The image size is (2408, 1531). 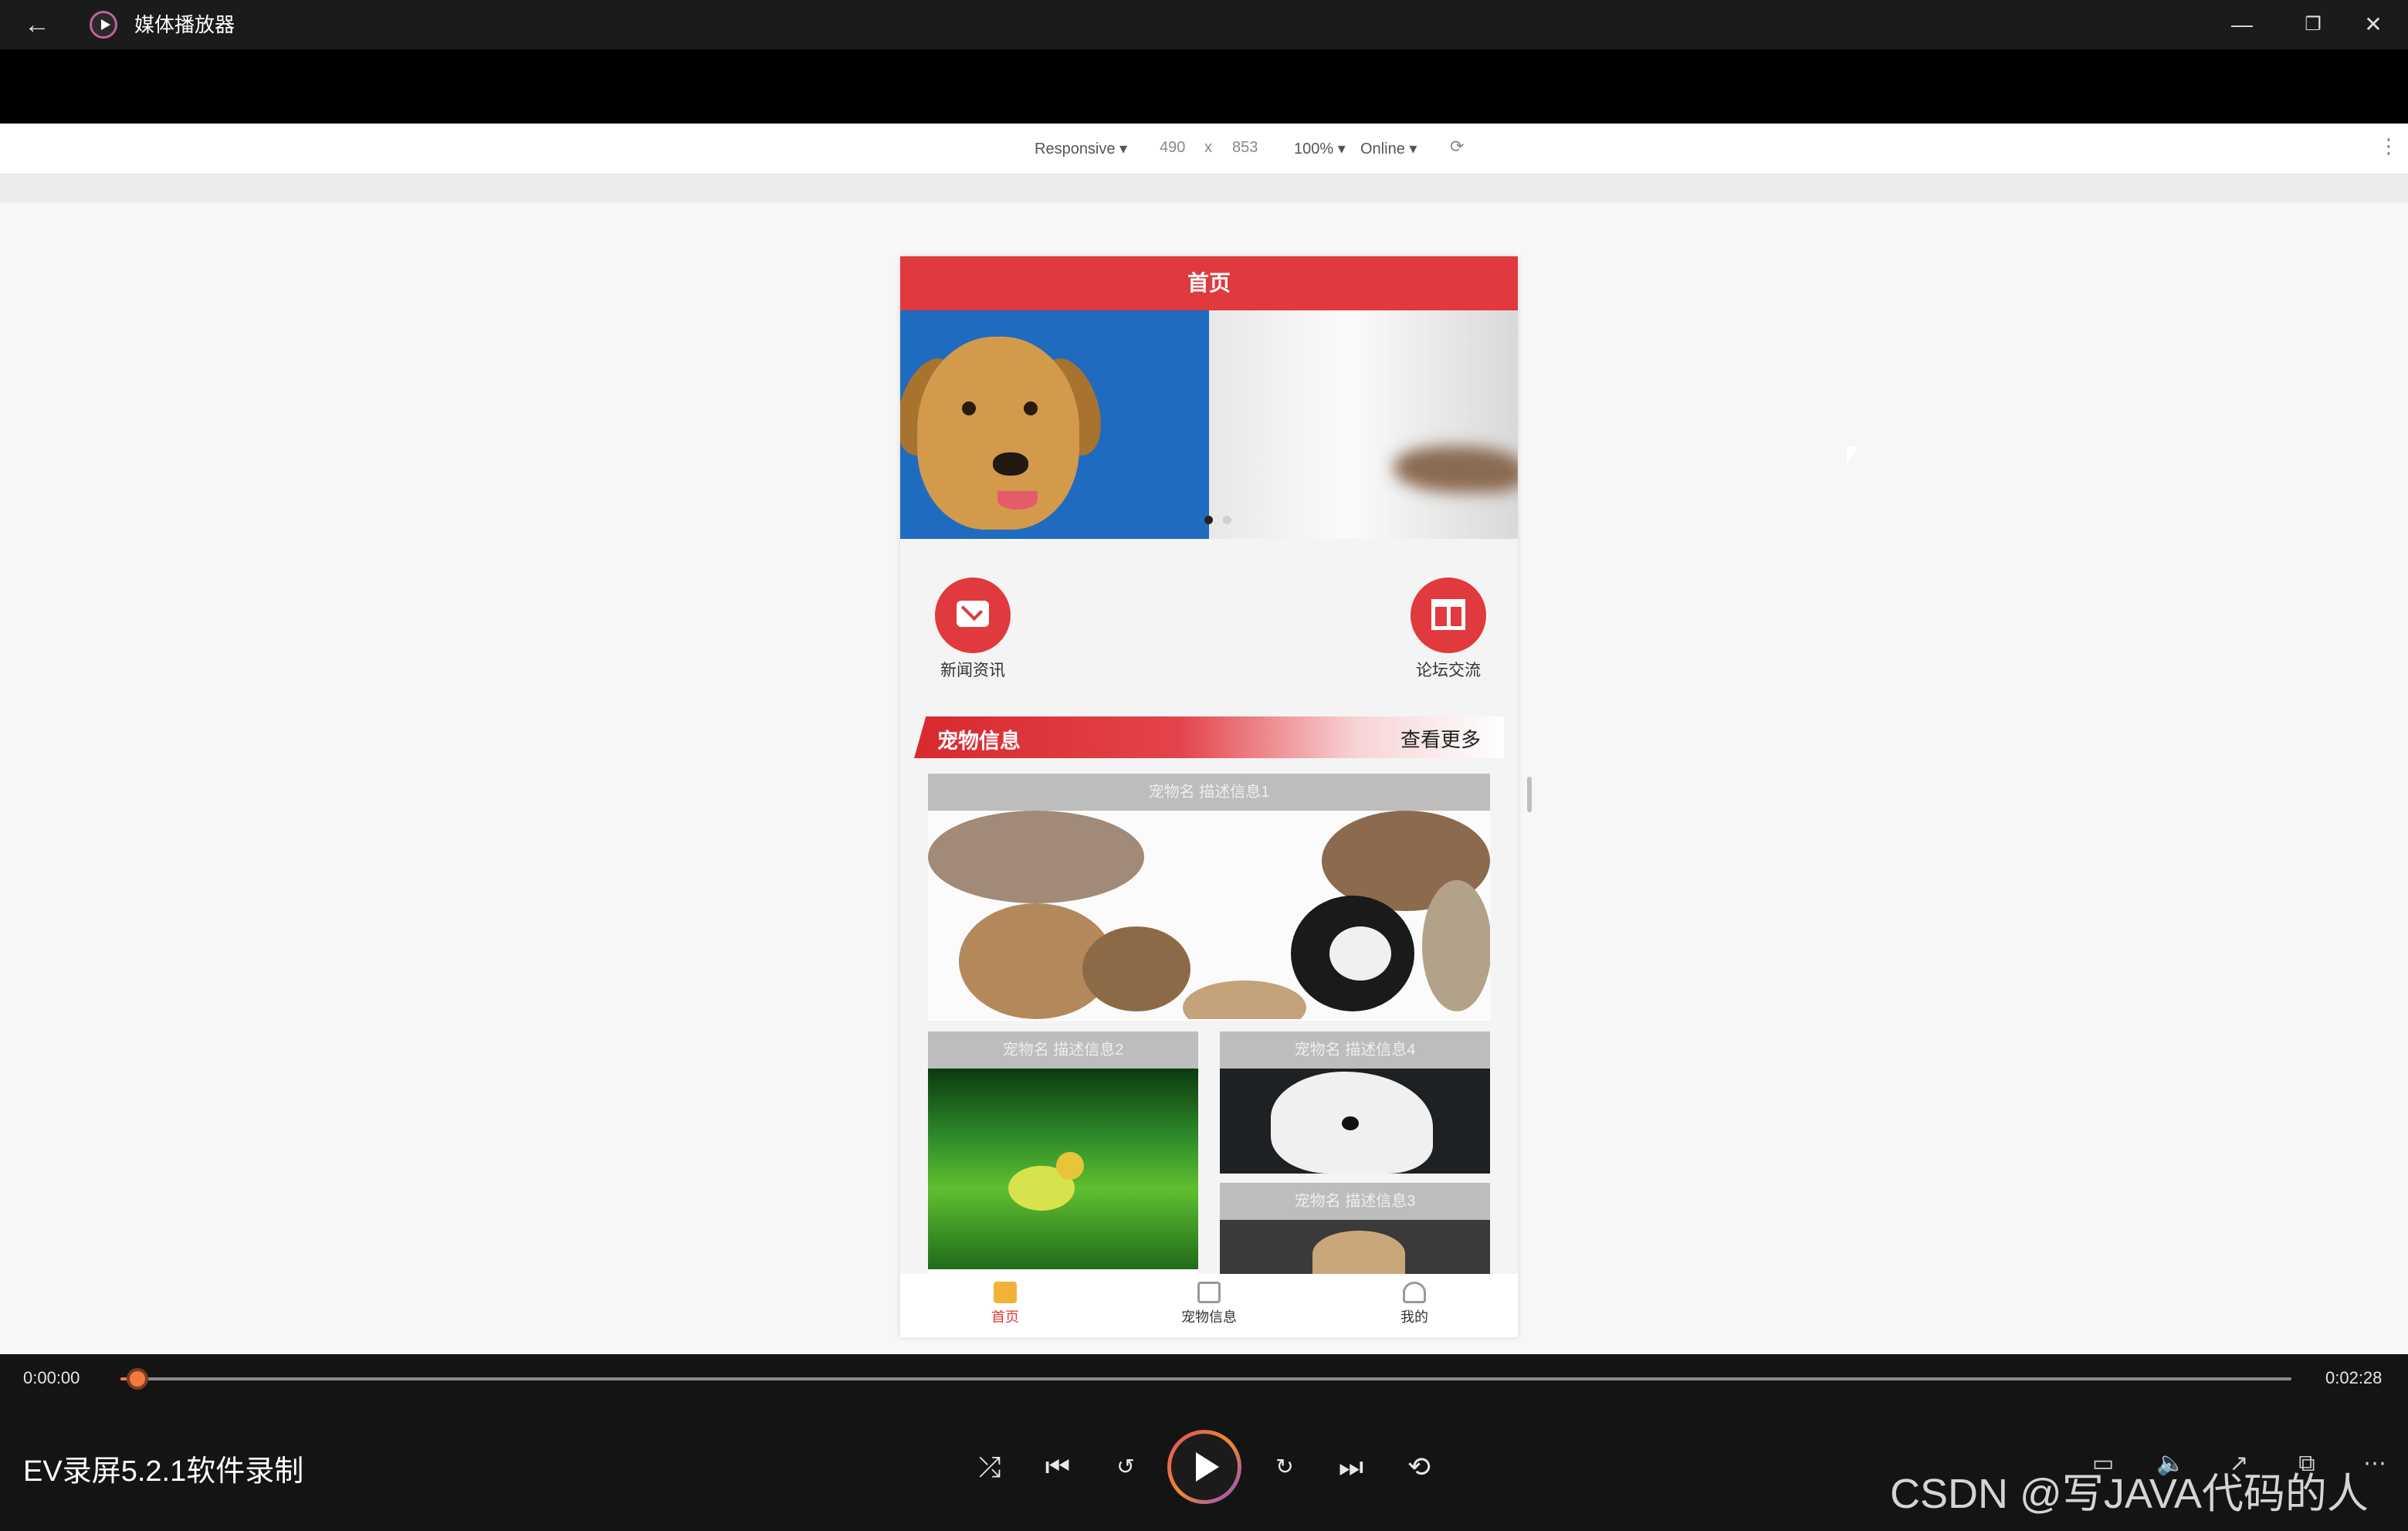 What do you see at coordinates (1355, 1050) in the screenshot?
I see `pet-card-caption: 宠物名 描述信息4` at bounding box center [1355, 1050].